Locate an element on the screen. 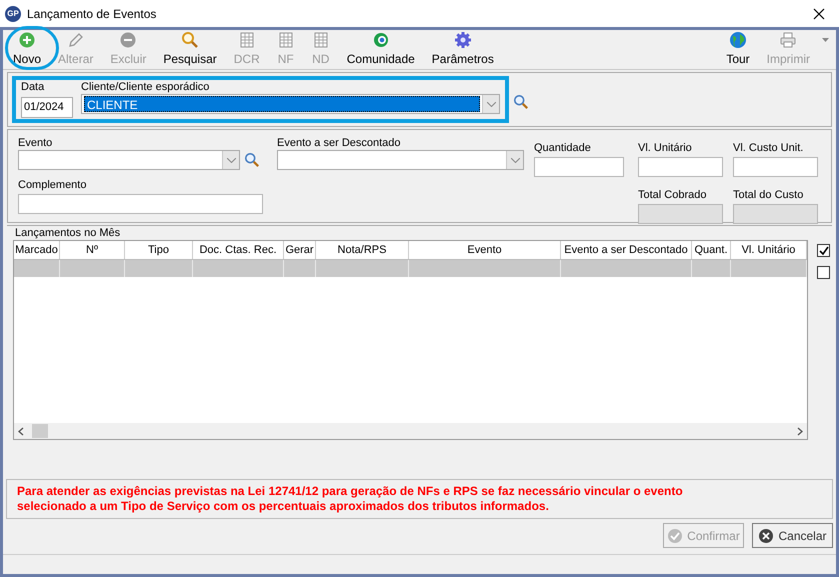 Image resolution: width=839 pixels, height=577 pixels. column-header: Tipo is located at coordinates (159, 250).